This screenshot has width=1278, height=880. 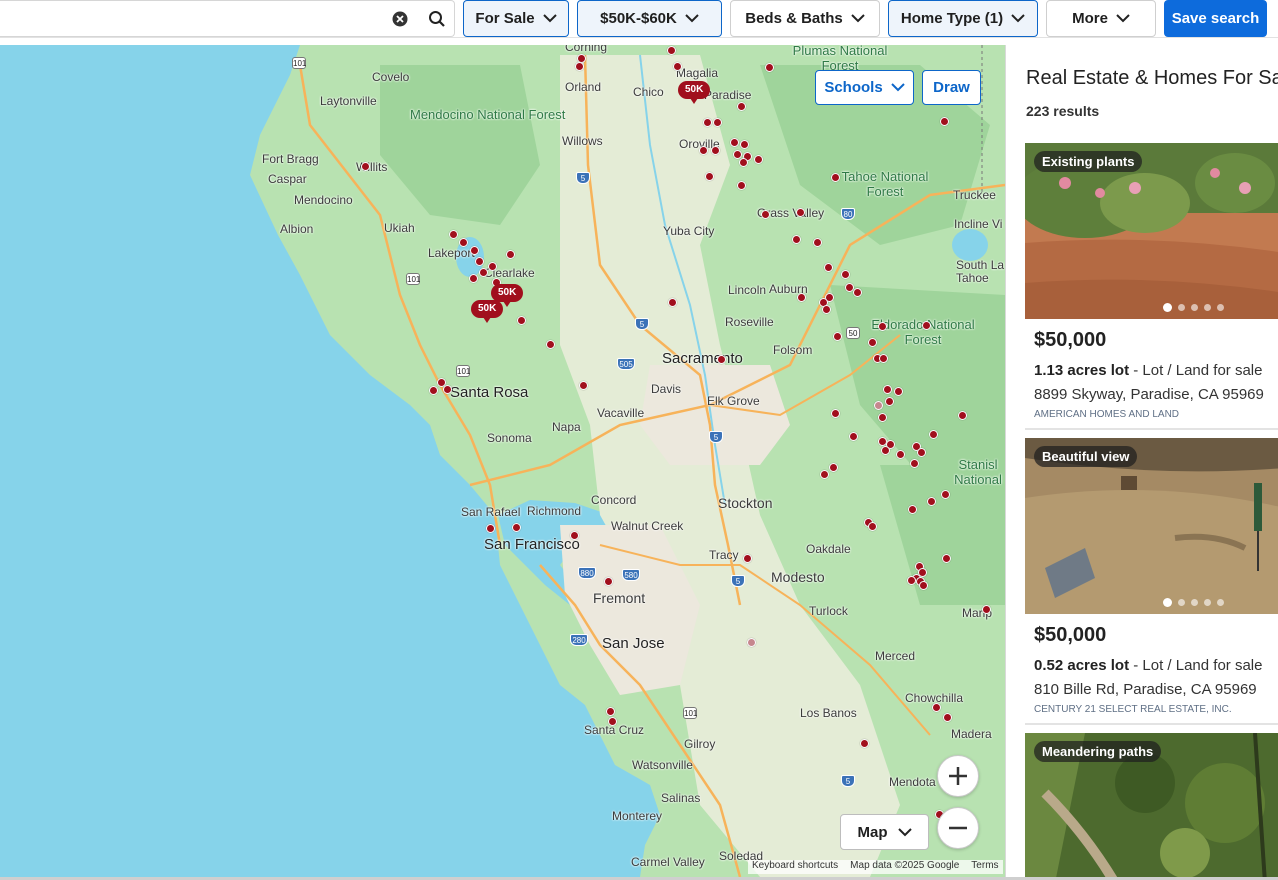 What do you see at coordinates (958, 776) in the screenshot?
I see `zoom-in-button` at bounding box center [958, 776].